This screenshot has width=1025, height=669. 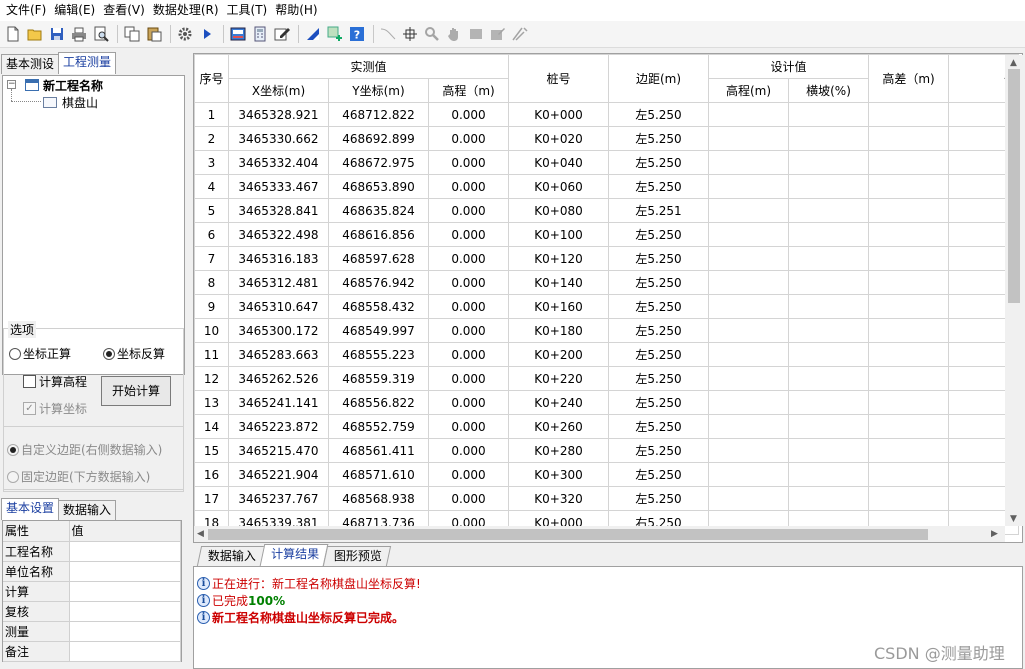 What do you see at coordinates (558, 306) in the screenshot?
I see `cell-station: K0+160` at bounding box center [558, 306].